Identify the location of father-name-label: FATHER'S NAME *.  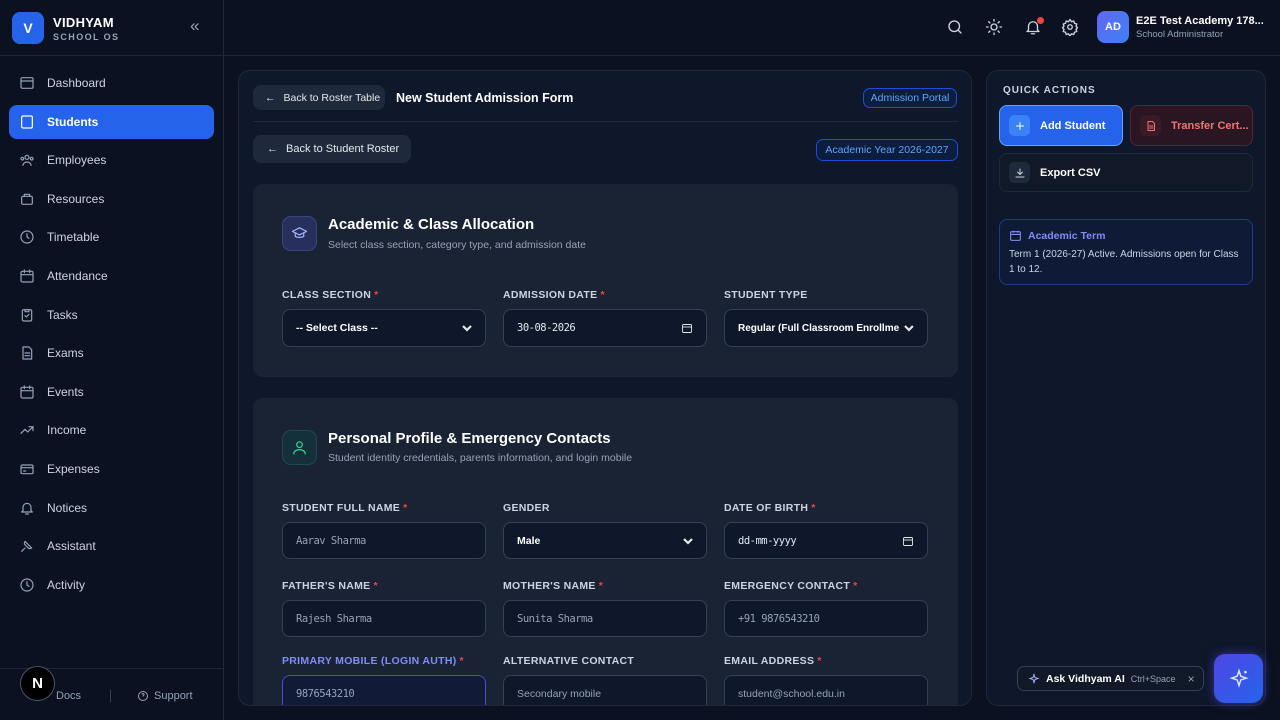
(330, 586).